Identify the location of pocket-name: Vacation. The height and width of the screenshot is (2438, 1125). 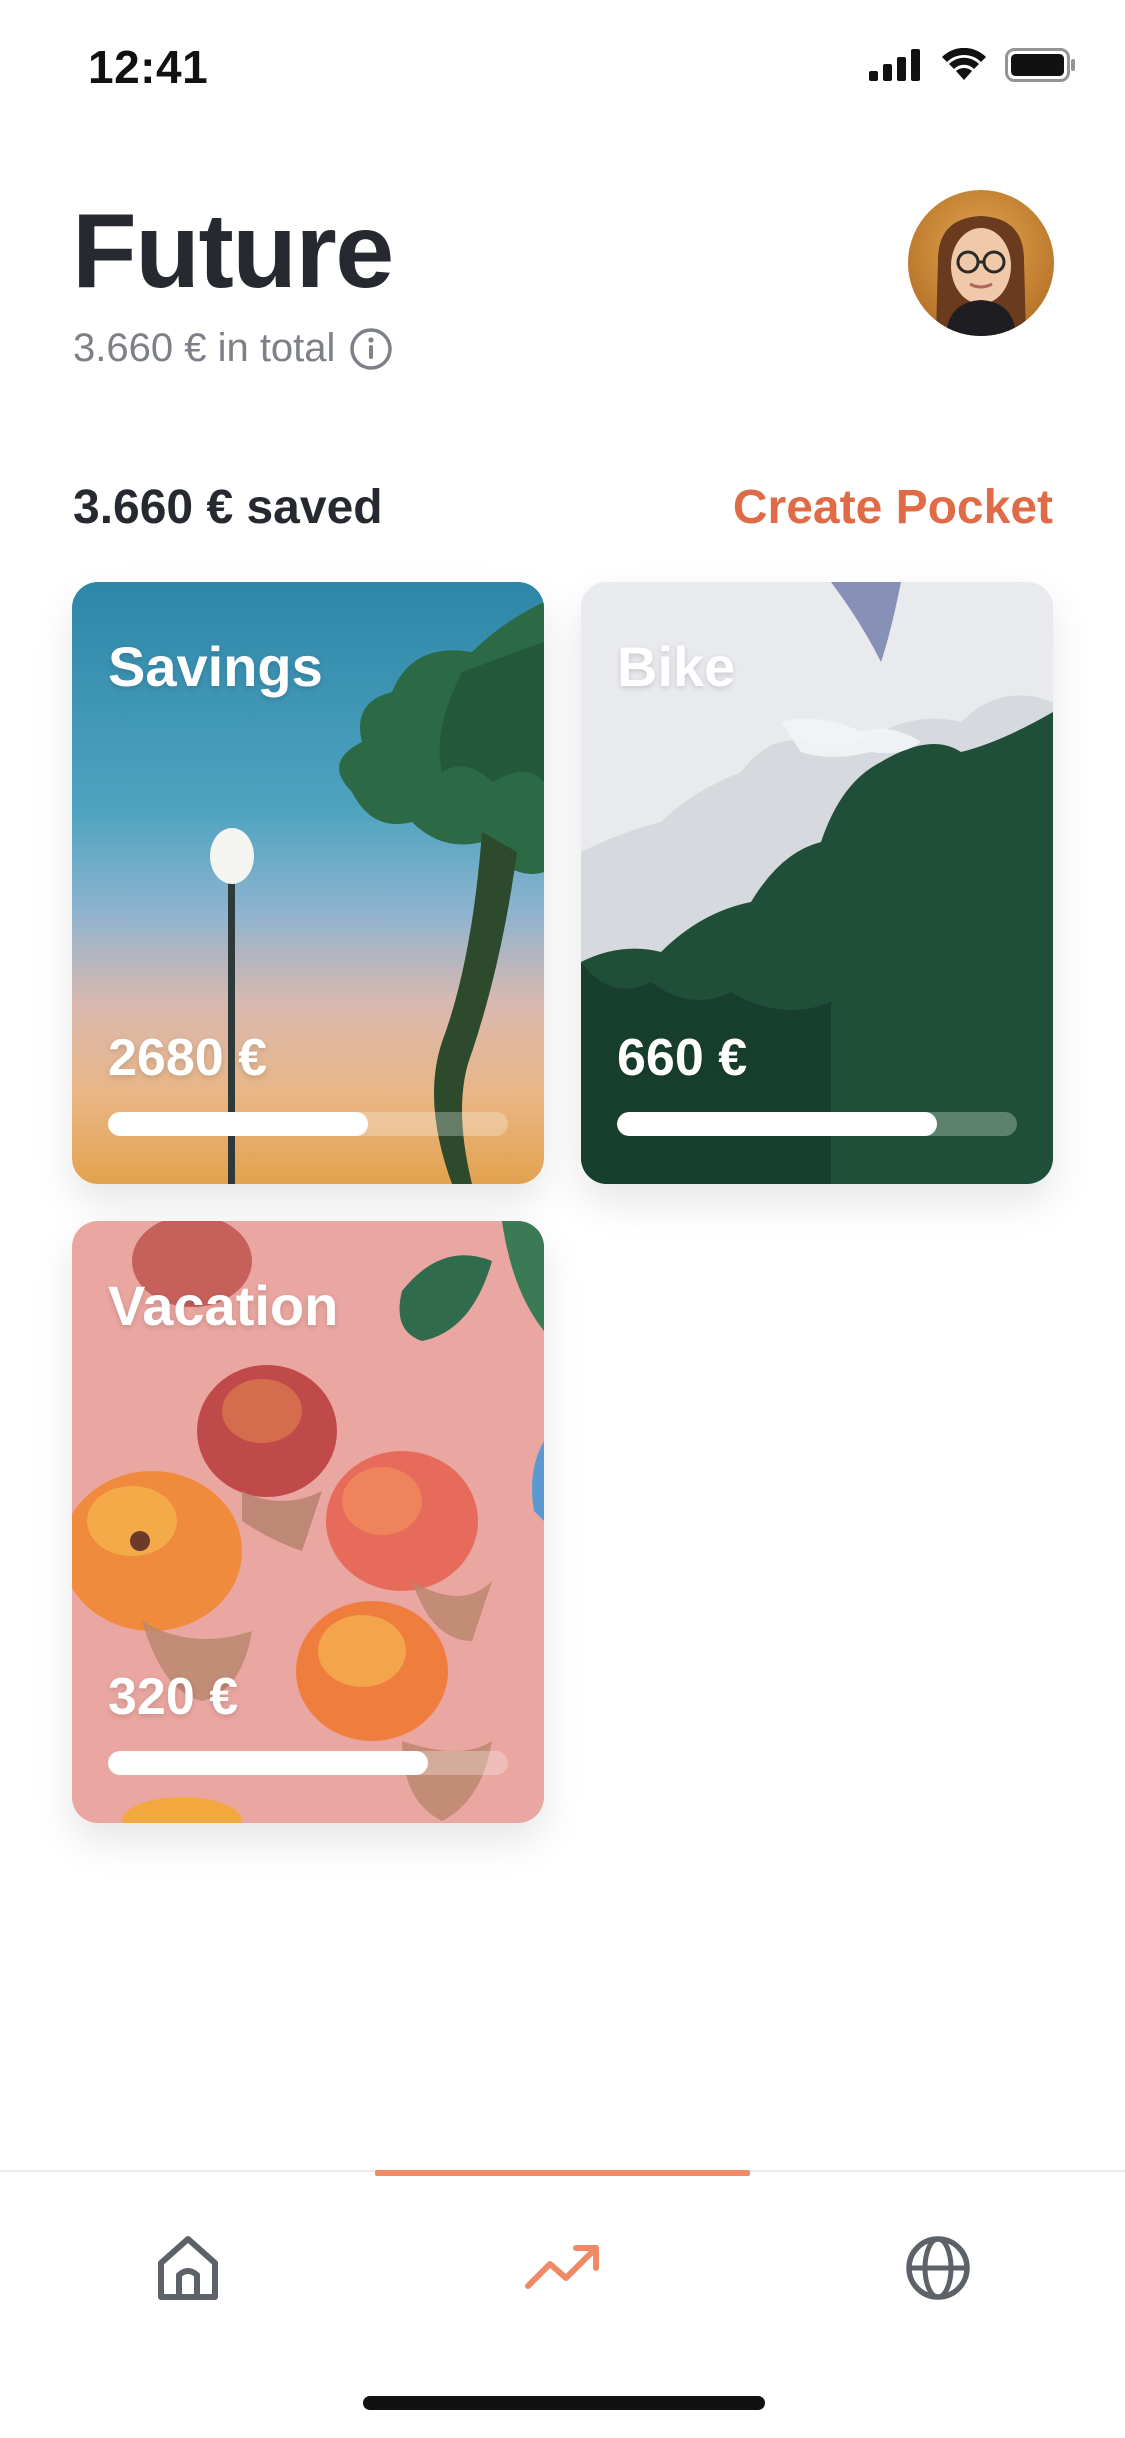
(223, 1305).